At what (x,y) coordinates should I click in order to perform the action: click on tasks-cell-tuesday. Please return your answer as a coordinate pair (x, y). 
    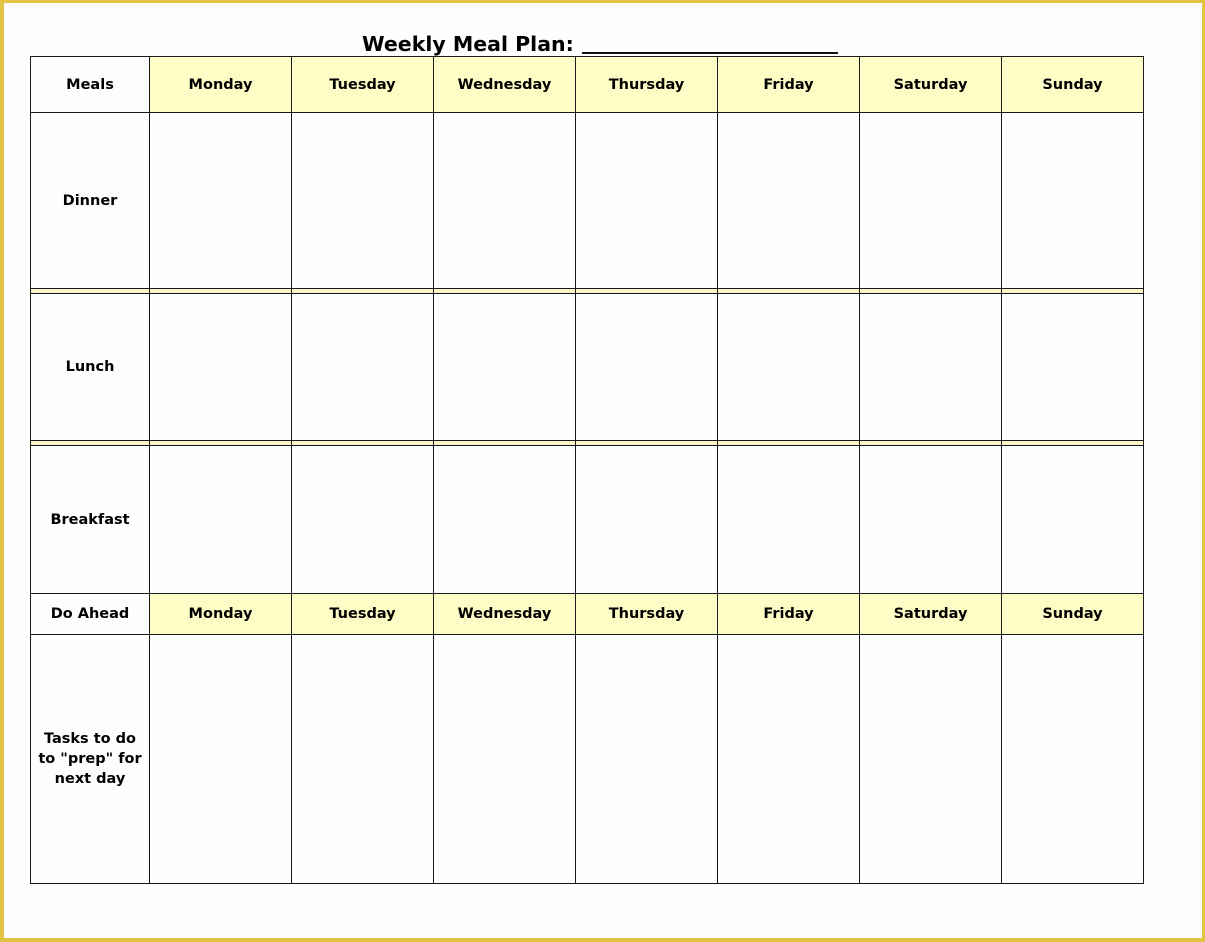
    Looking at the image, I should click on (362, 759).